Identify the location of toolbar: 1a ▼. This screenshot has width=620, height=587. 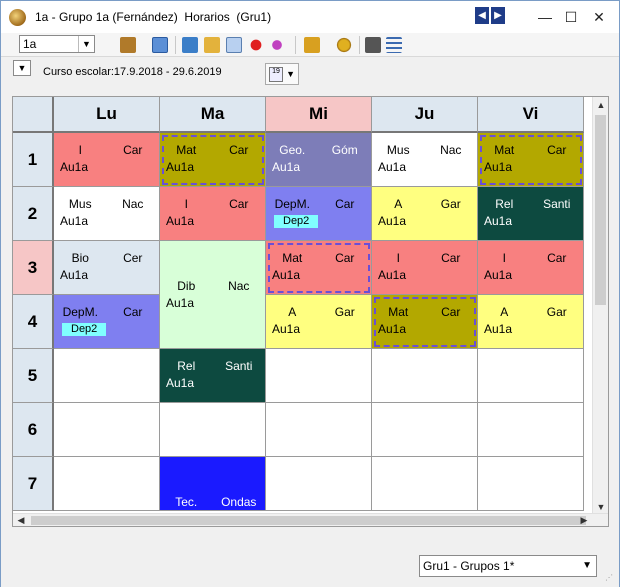
(310, 45).